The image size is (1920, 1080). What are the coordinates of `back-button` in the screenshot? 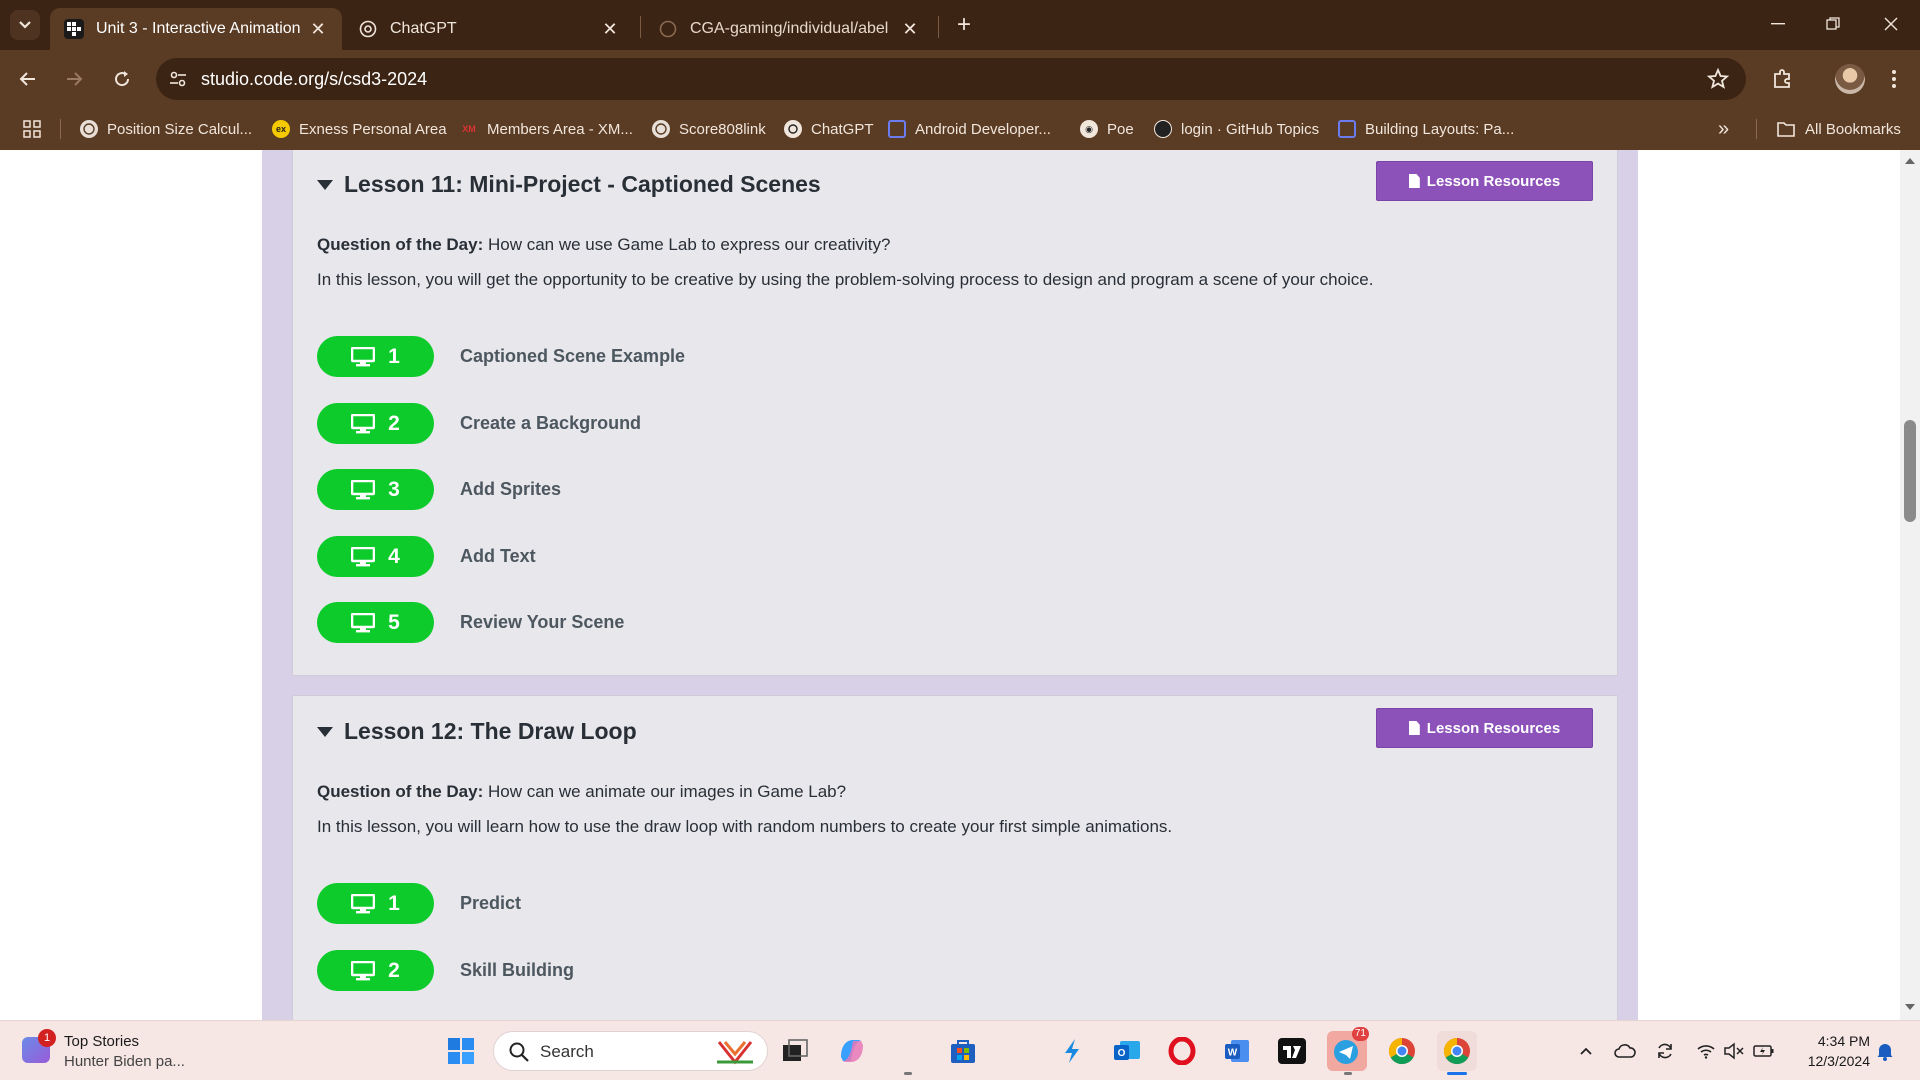 It's located at (28, 79).